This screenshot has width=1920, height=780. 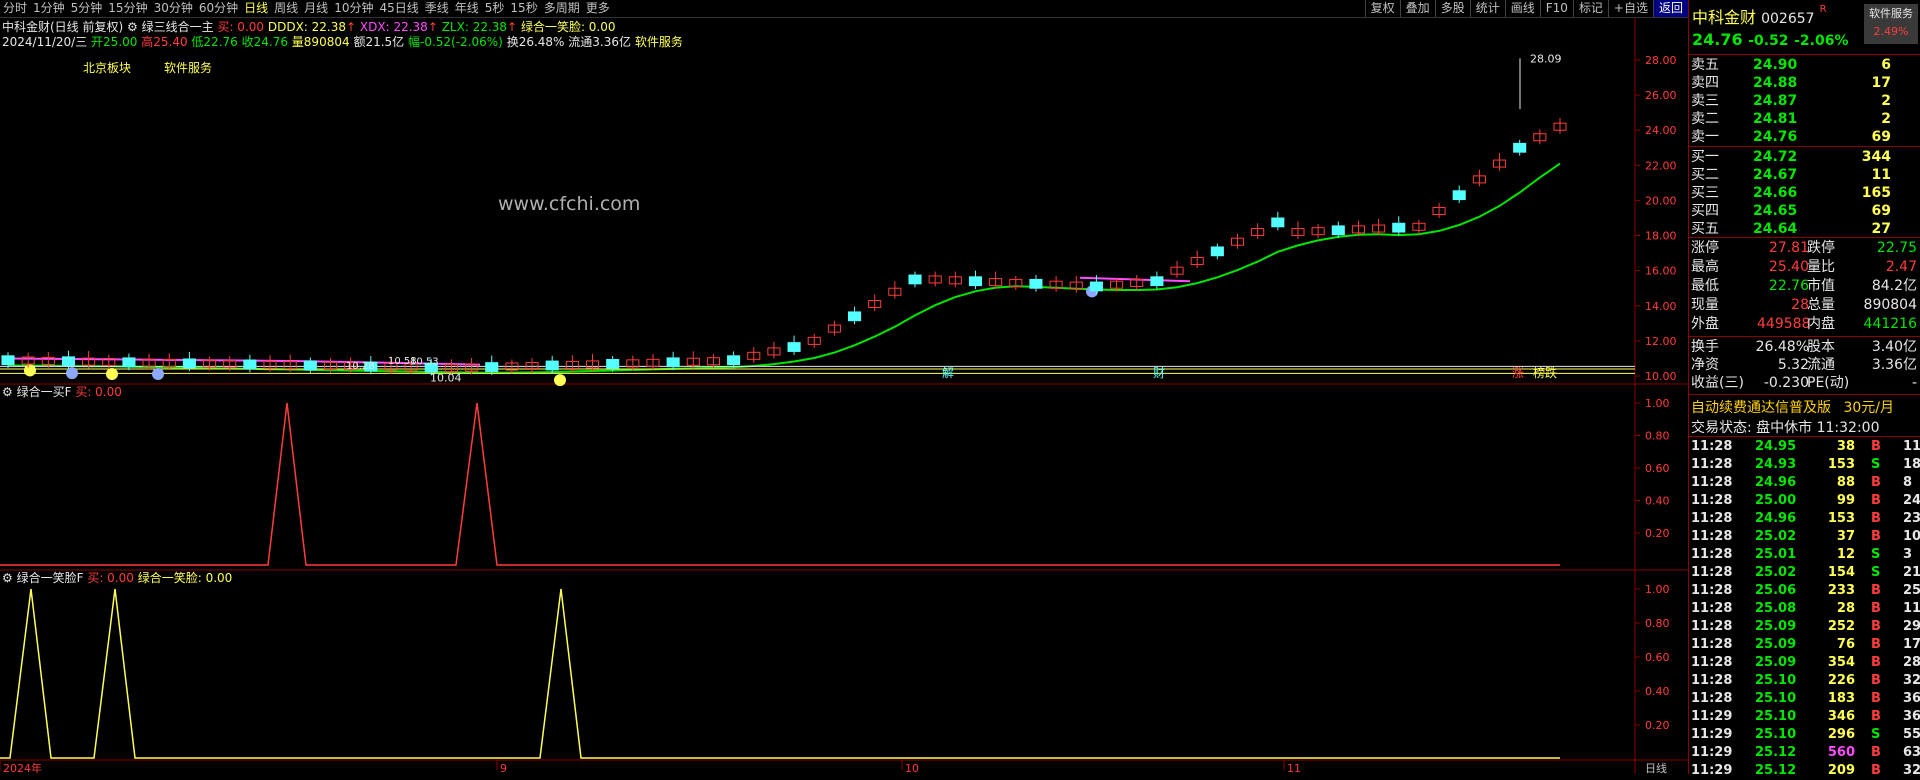 What do you see at coordinates (87, 8) in the screenshot?
I see `period-tab-2: 5分钟` at bounding box center [87, 8].